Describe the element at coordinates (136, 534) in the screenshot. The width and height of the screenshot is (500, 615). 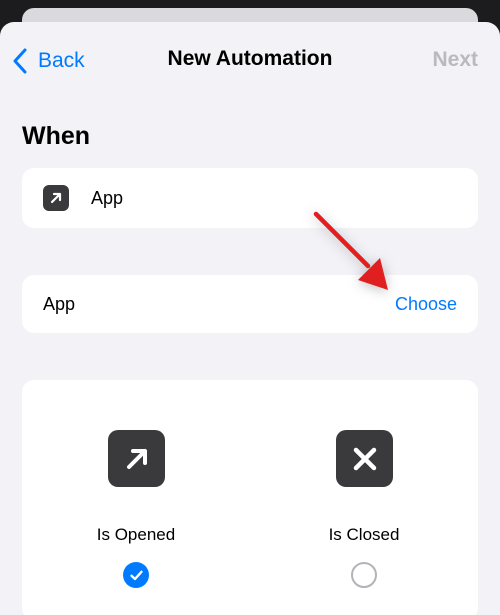
I see `option-label: Is Opened` at that location.